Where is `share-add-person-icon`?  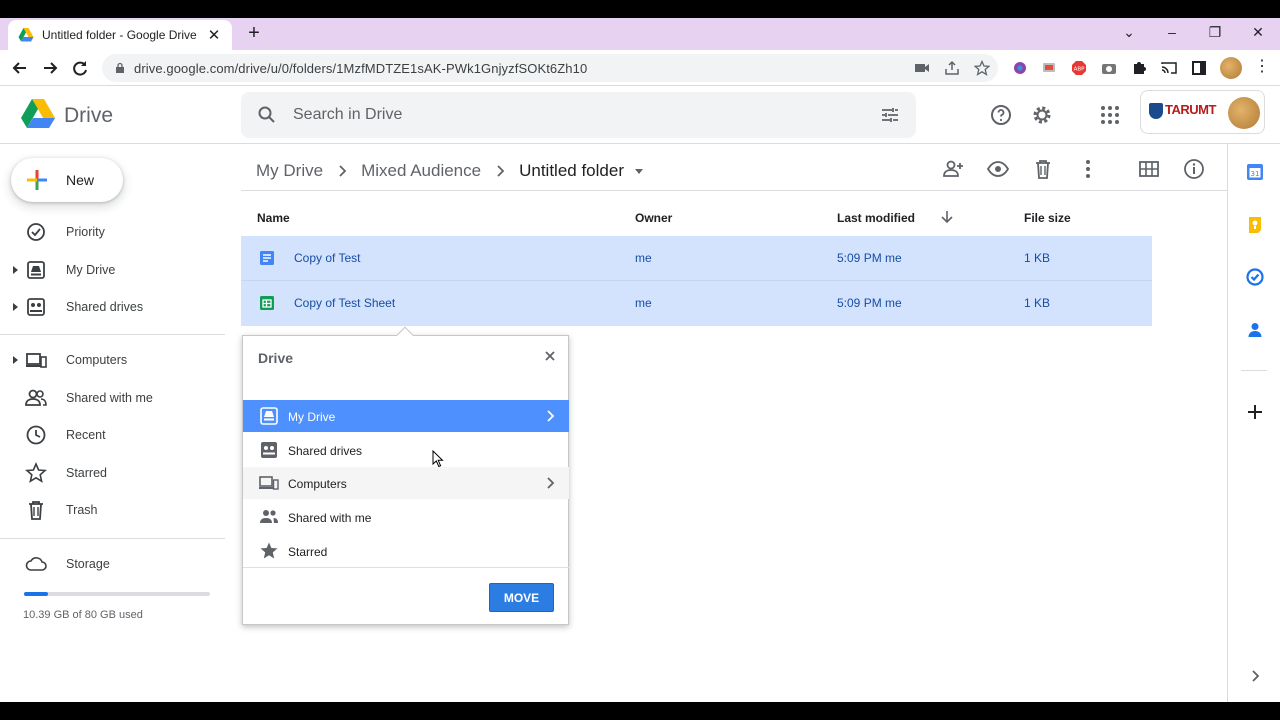 share-add-person-icon is located at coordinates (953, 169).